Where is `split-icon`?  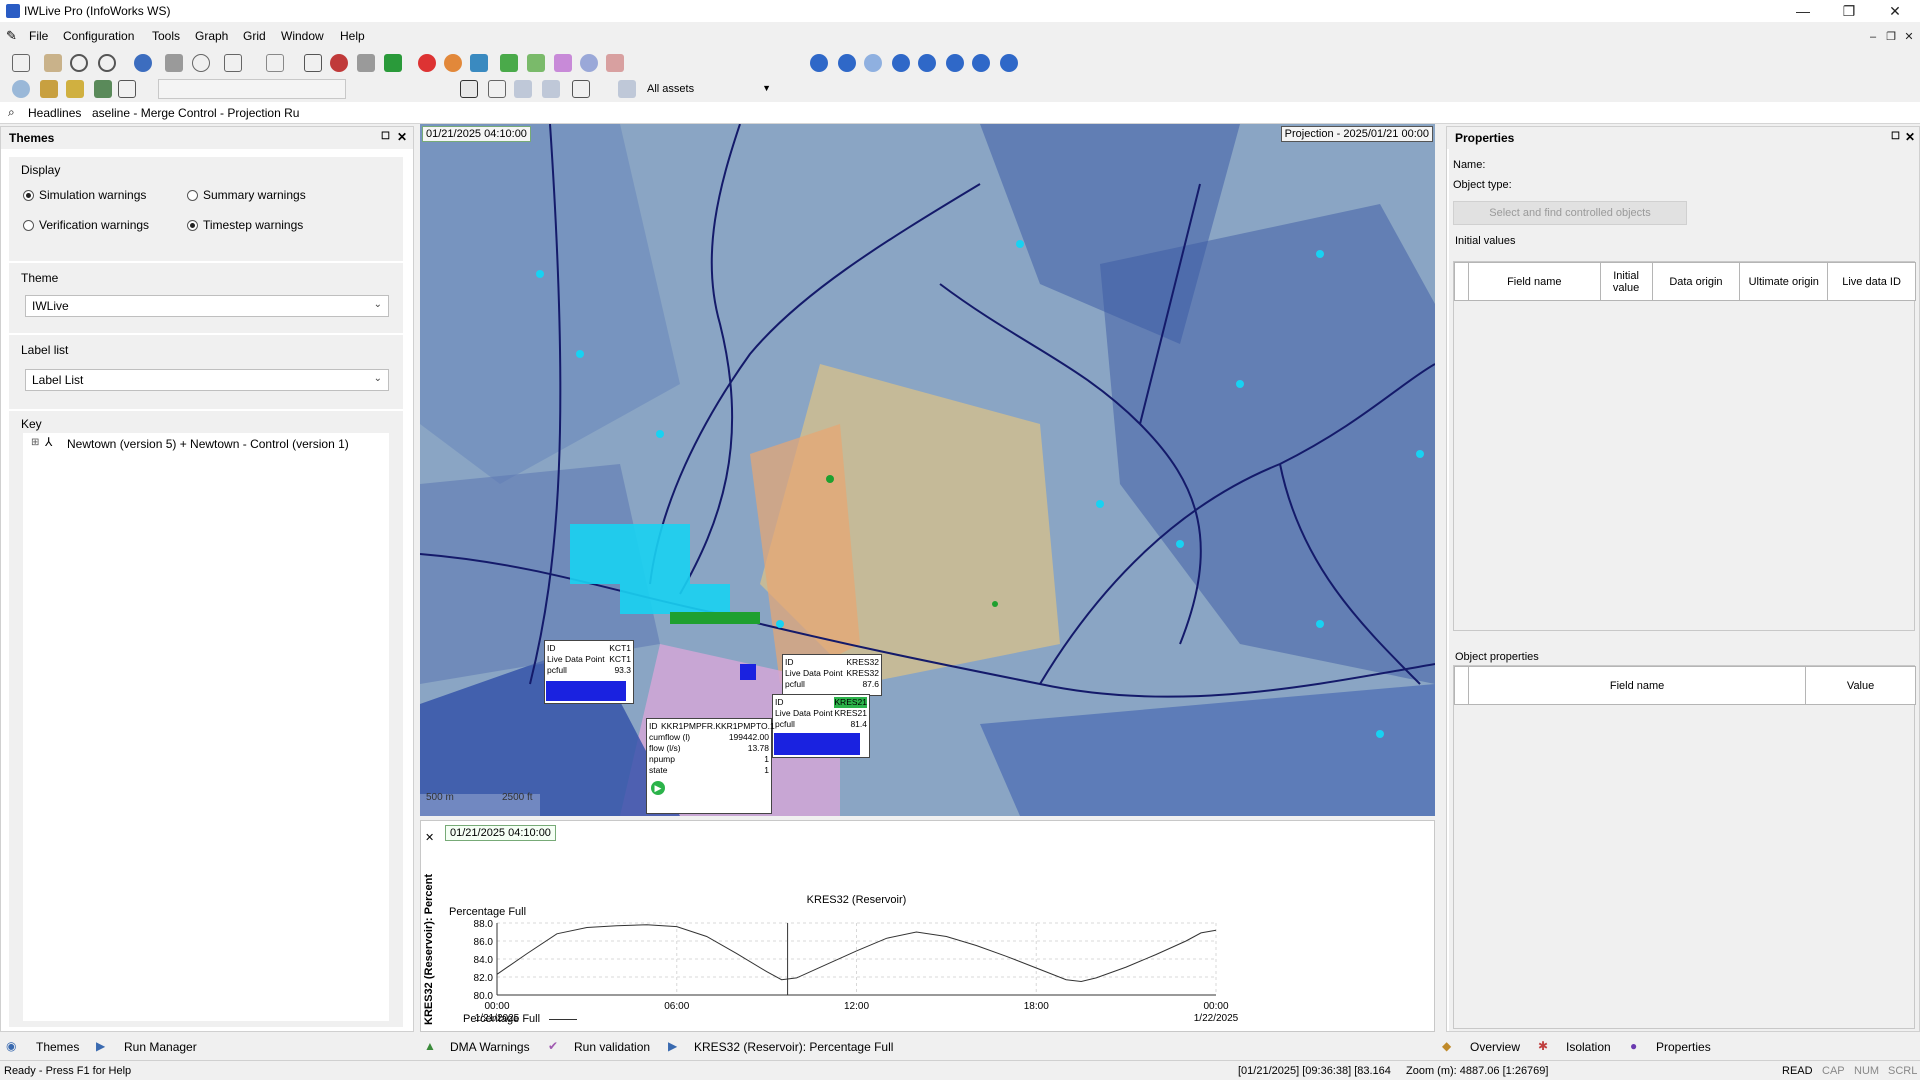
split-icon is located at coordinates (366, 63).